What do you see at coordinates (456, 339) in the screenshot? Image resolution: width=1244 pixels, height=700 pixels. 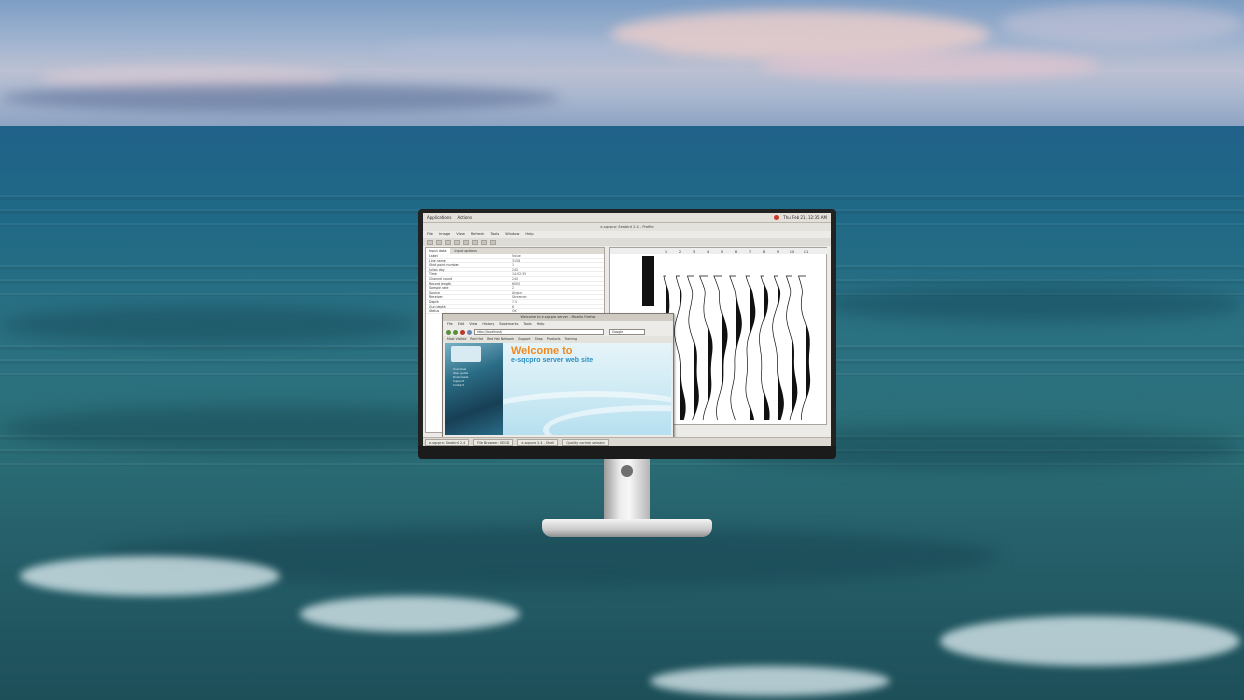 I see `bookmark-most-visited: Most Visited` at bounding box center [456, 339].